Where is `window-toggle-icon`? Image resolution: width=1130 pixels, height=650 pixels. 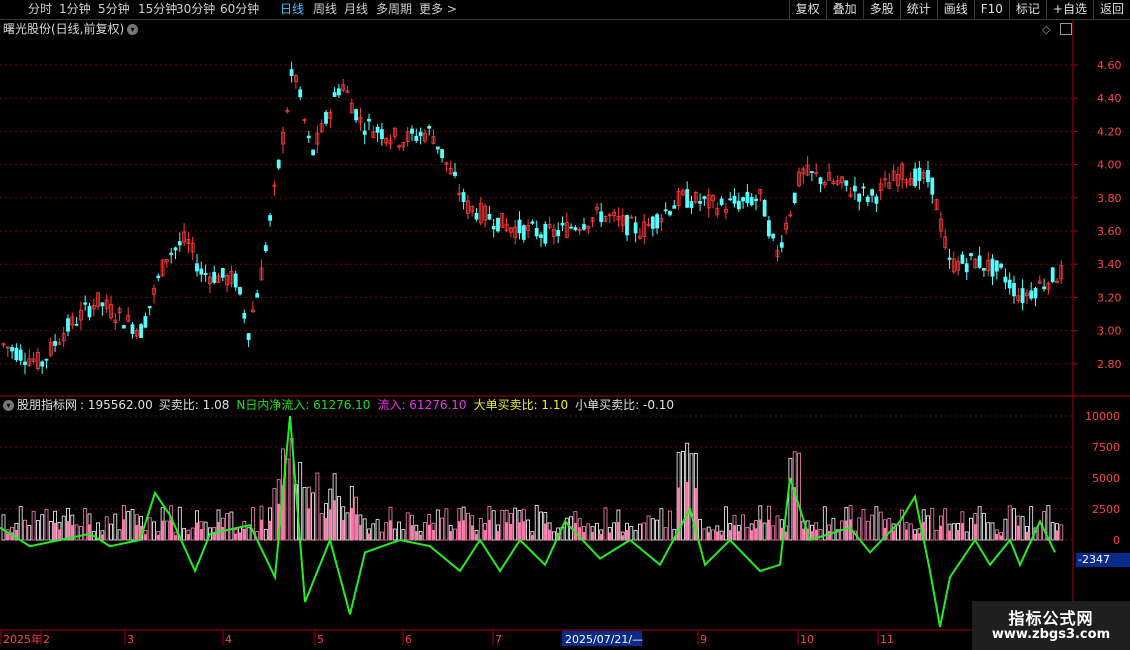 window-toggle-icon is located at coordinates (1066, 29).